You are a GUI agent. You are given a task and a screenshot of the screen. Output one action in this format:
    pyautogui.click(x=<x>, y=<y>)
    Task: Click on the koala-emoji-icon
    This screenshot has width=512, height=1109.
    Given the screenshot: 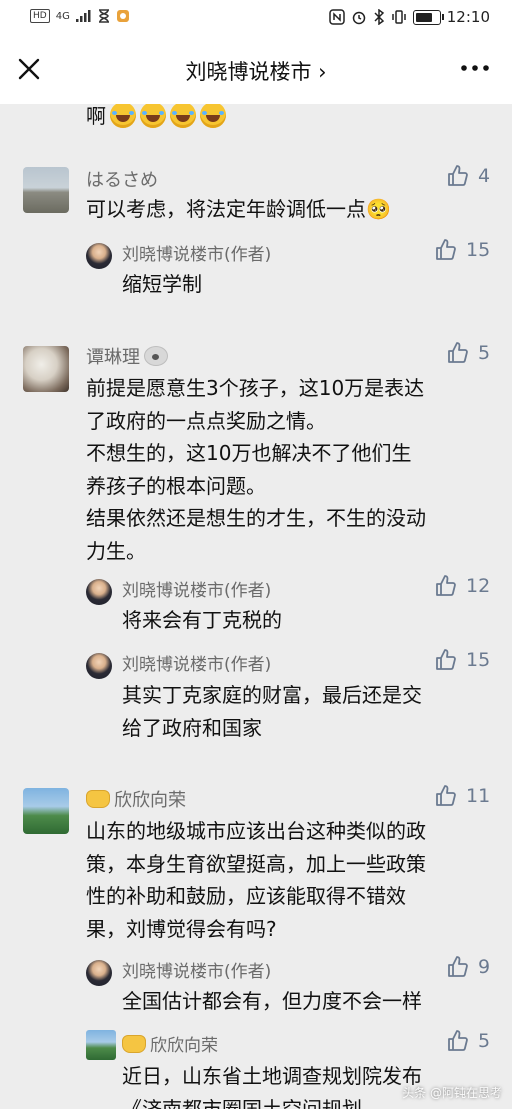 What is the action you would take?
    pyautogui.click(x=156, y=356)
    